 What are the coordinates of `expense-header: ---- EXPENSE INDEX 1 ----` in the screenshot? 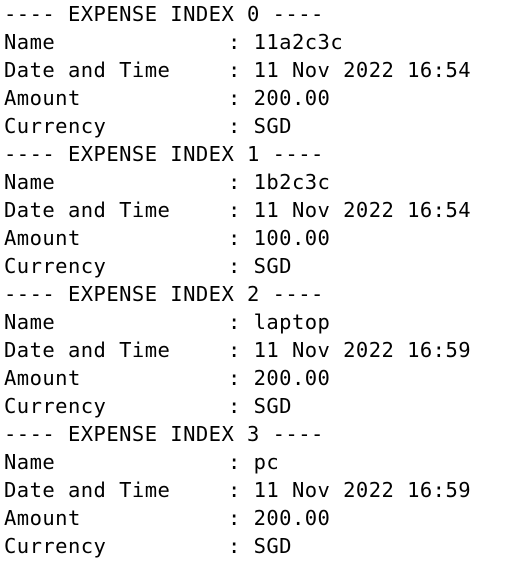 It's located at (164, 154).